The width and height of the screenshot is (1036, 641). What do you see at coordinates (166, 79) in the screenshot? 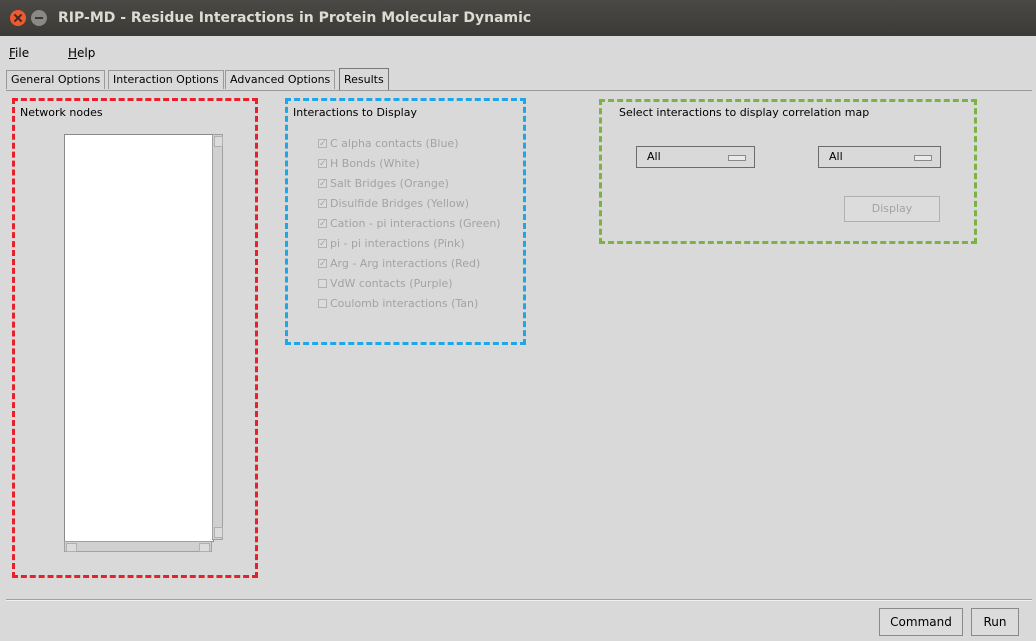
I see `tab-interaction-options: Interaction Options` at bounding box center [166, 79].